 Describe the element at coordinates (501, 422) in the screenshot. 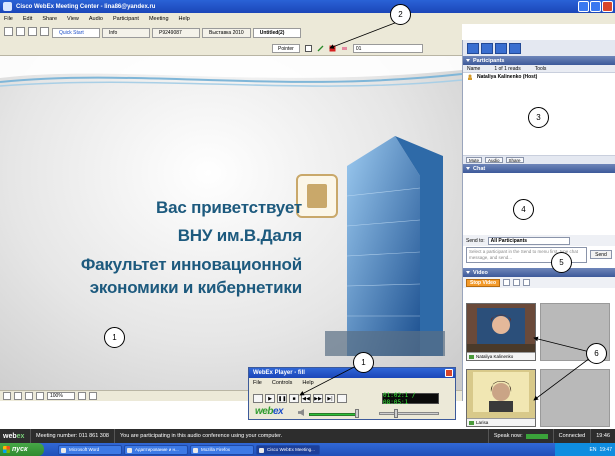

I see `video-caption: Larisa` at that location.